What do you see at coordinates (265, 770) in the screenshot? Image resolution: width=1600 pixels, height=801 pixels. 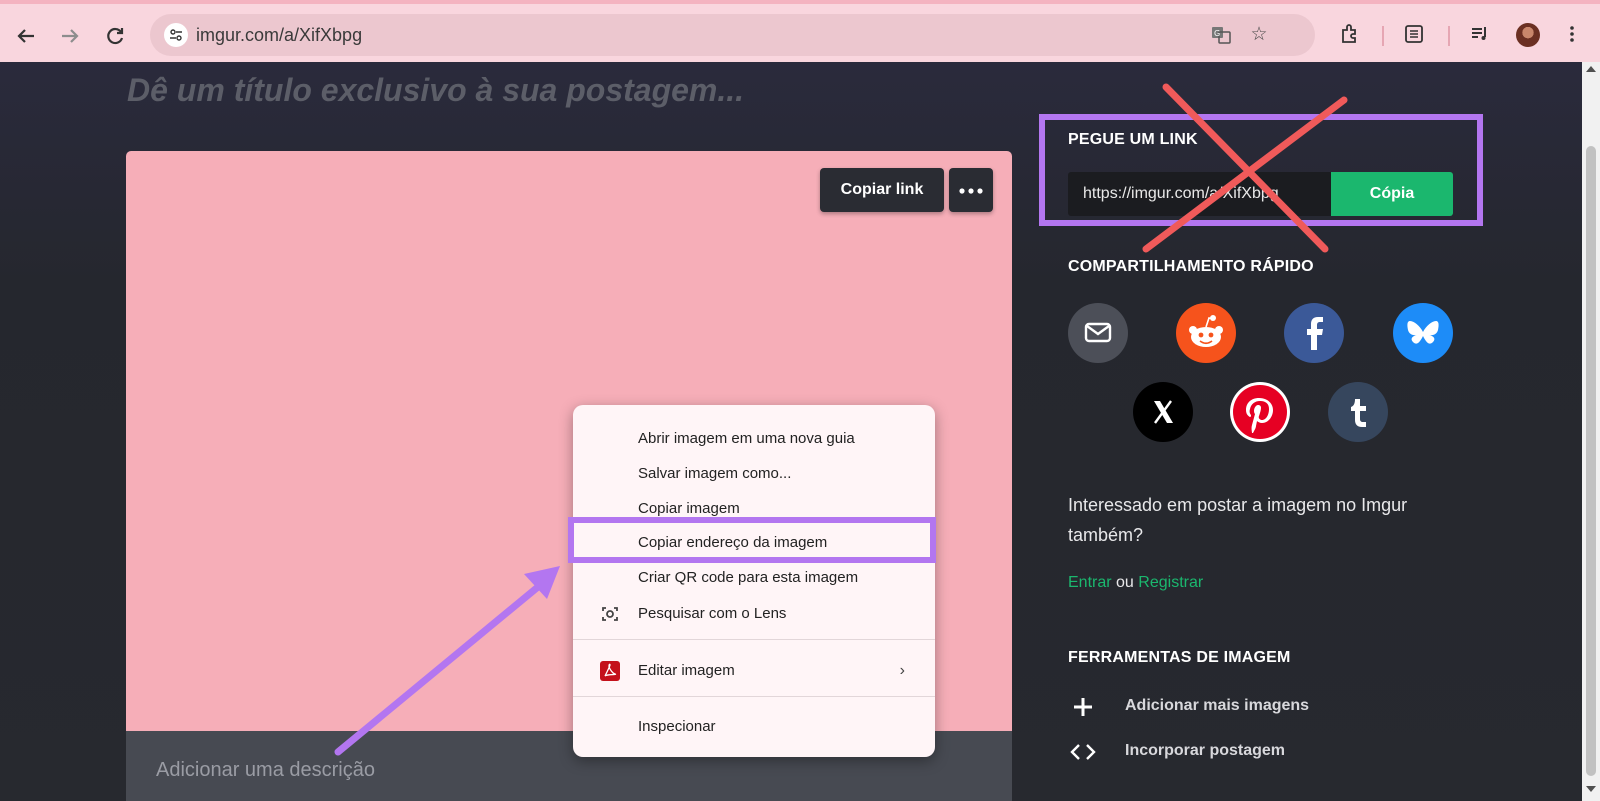 I see `description-placeholder: Adicionar uma descrição` at bounding box center [265, 770].